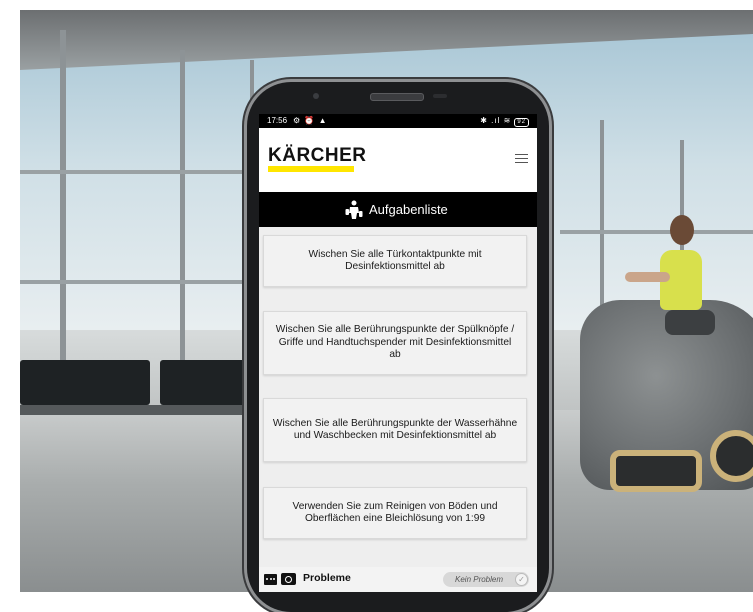 This screenshot has width=753, height=612. Describe the element at coordinates (277, 120) in the screenshot. I see `status-time: 17:56` at that location.